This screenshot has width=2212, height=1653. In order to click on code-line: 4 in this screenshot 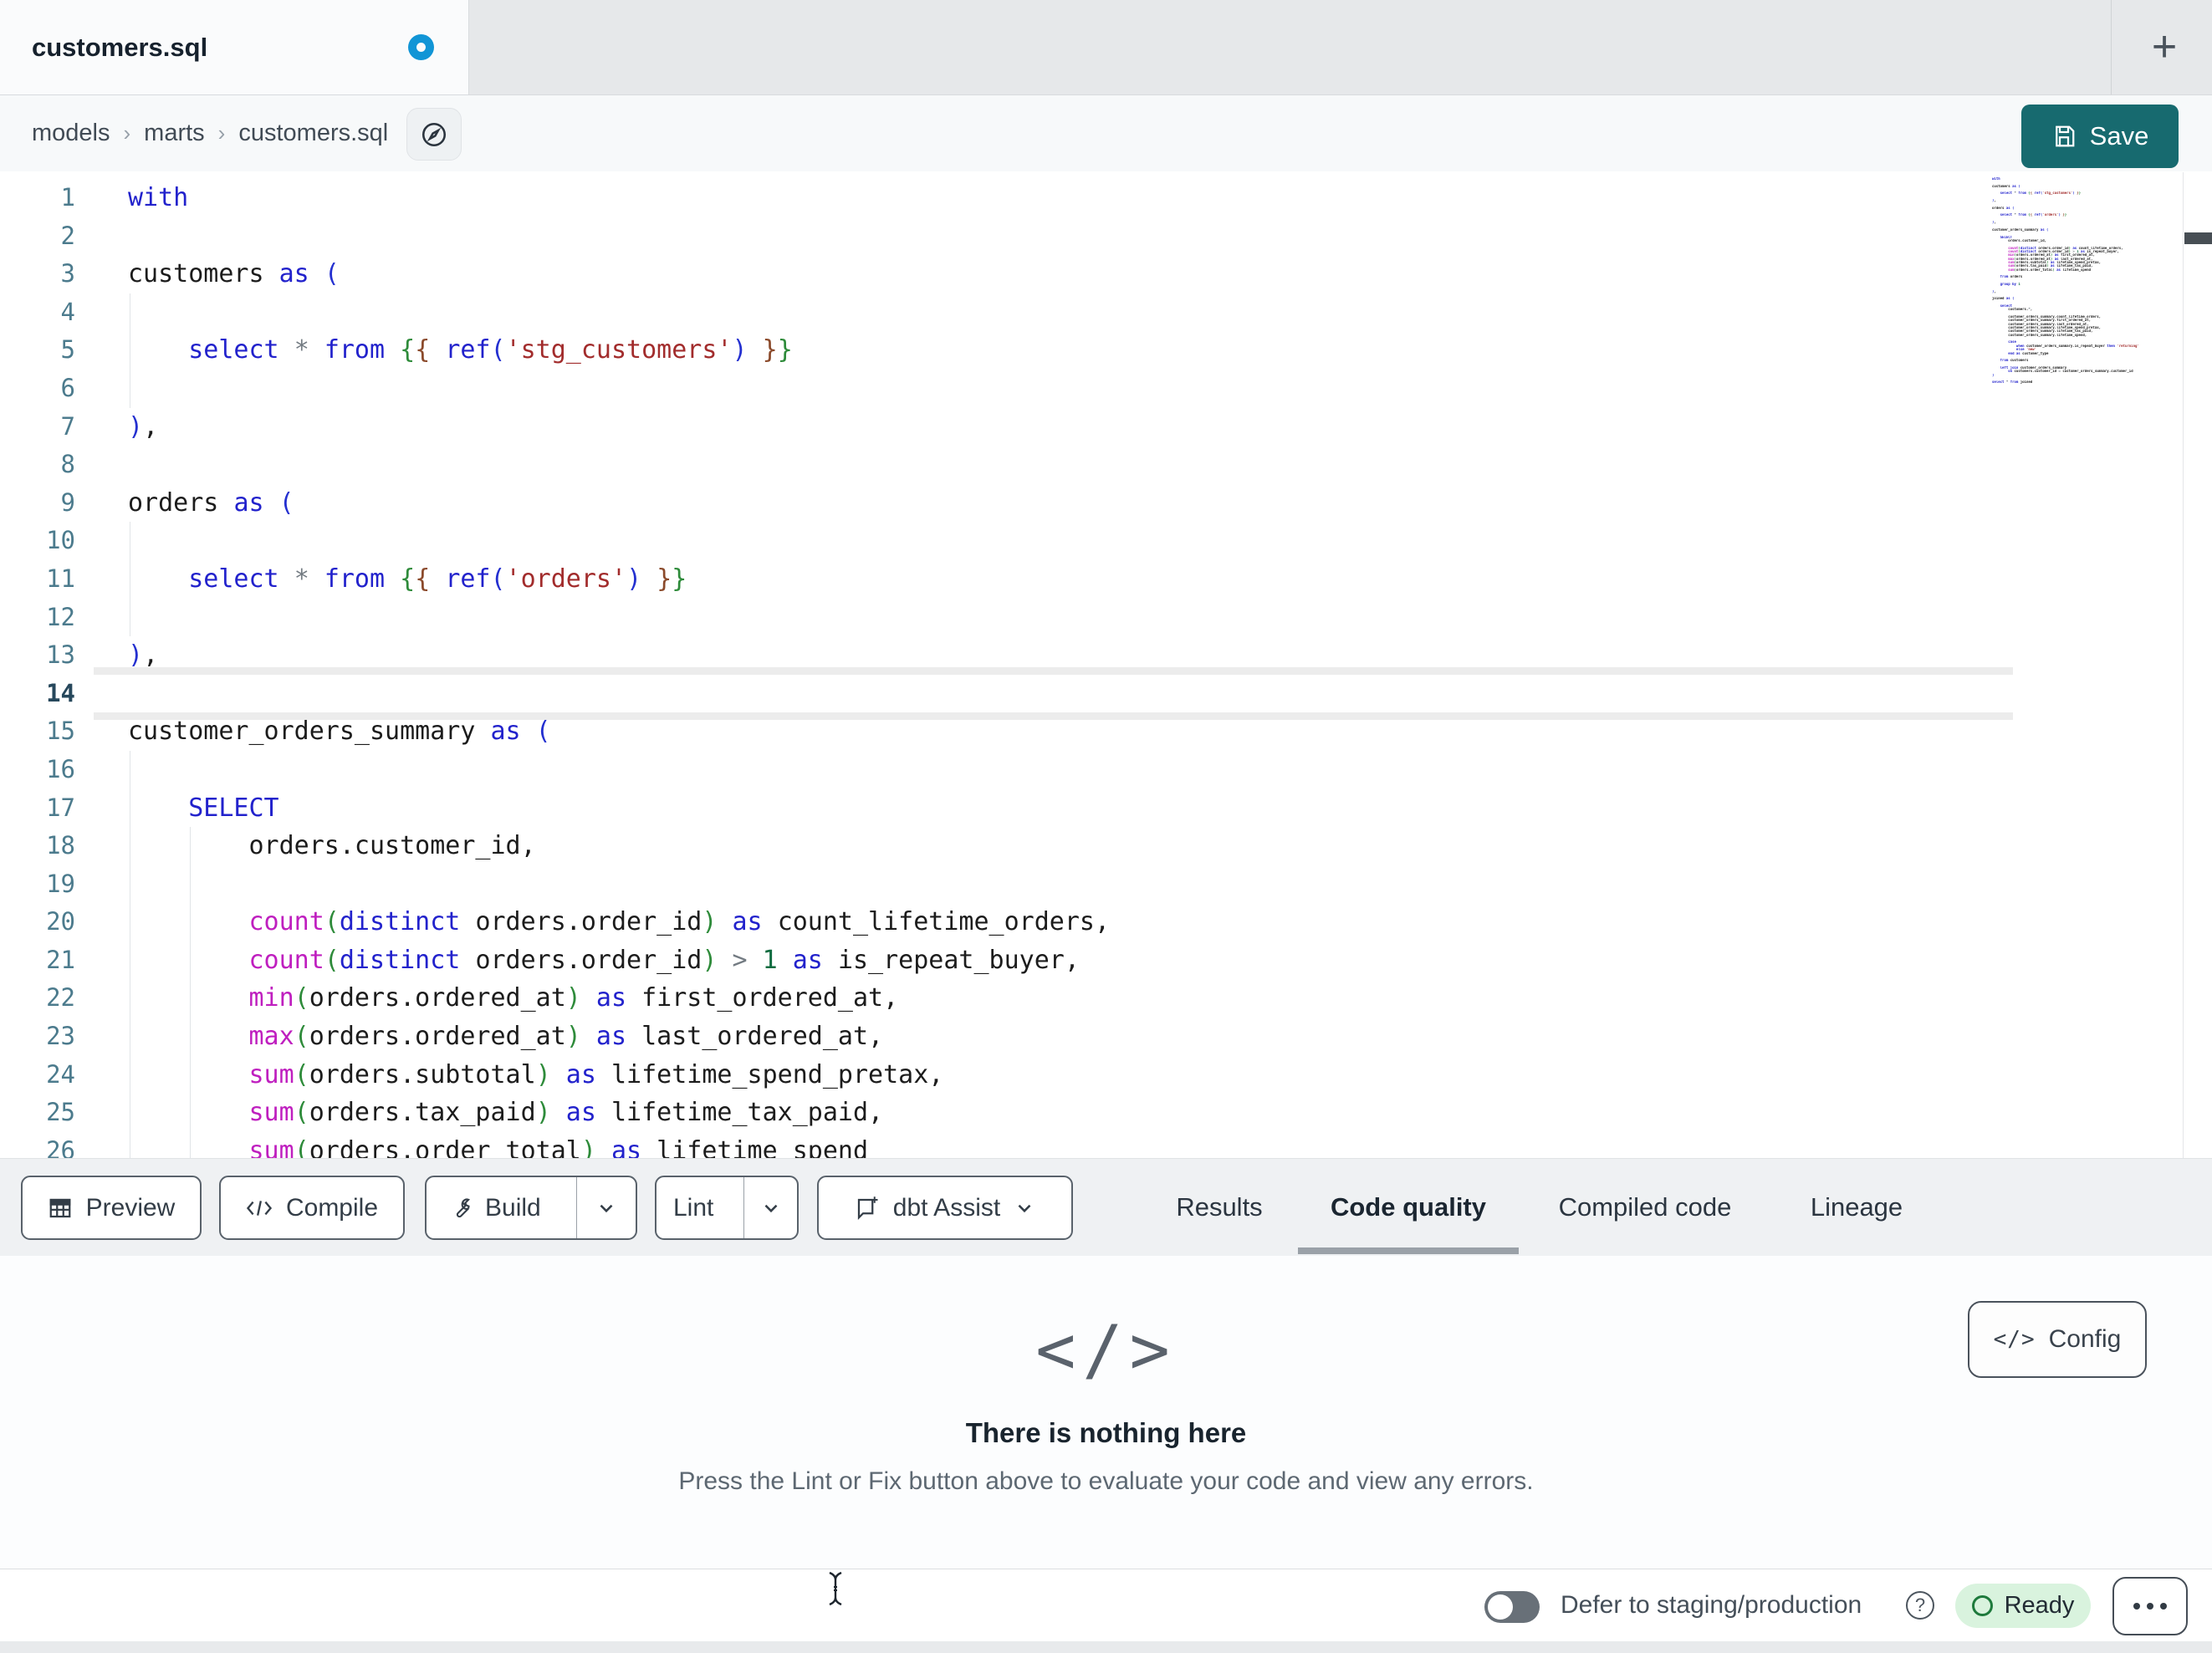, I will do `click(993, 312)`.